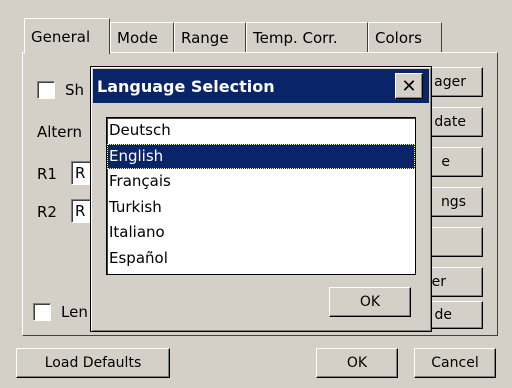 Image resolution: width=512 pixels, height=388 pixels. What do you see at coordinates (46, 90) in the screenshot?
I see `show-checkbox` at bounding box center [46, 90].